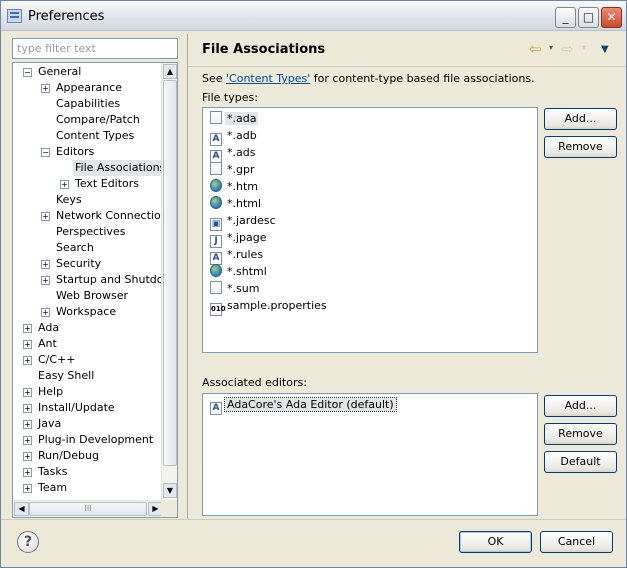 This screenshot has height=568, width=627. Describe the element at coordinates (268, 78) in the screenshot. I see `content-types-link: 'Content Types'` at that location.